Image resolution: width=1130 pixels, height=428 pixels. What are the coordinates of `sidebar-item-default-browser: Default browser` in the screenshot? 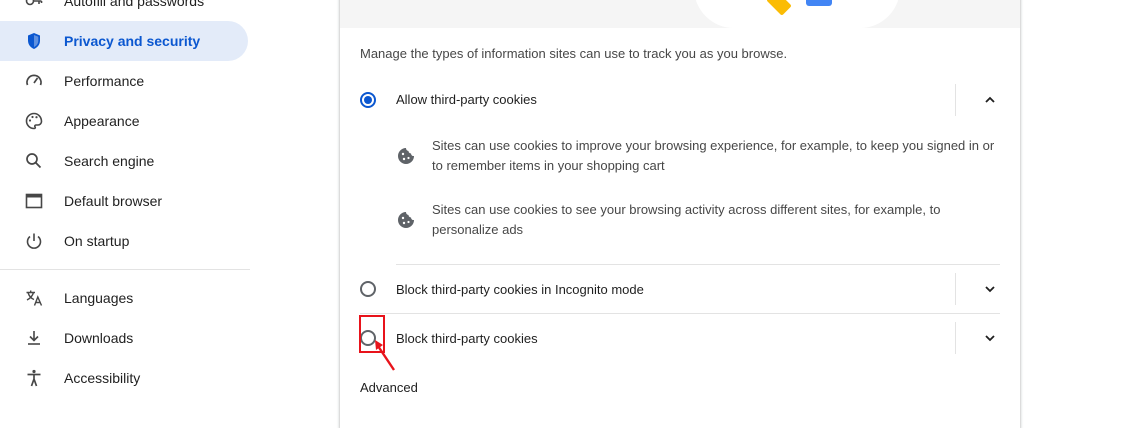 It's located at (124, 201).